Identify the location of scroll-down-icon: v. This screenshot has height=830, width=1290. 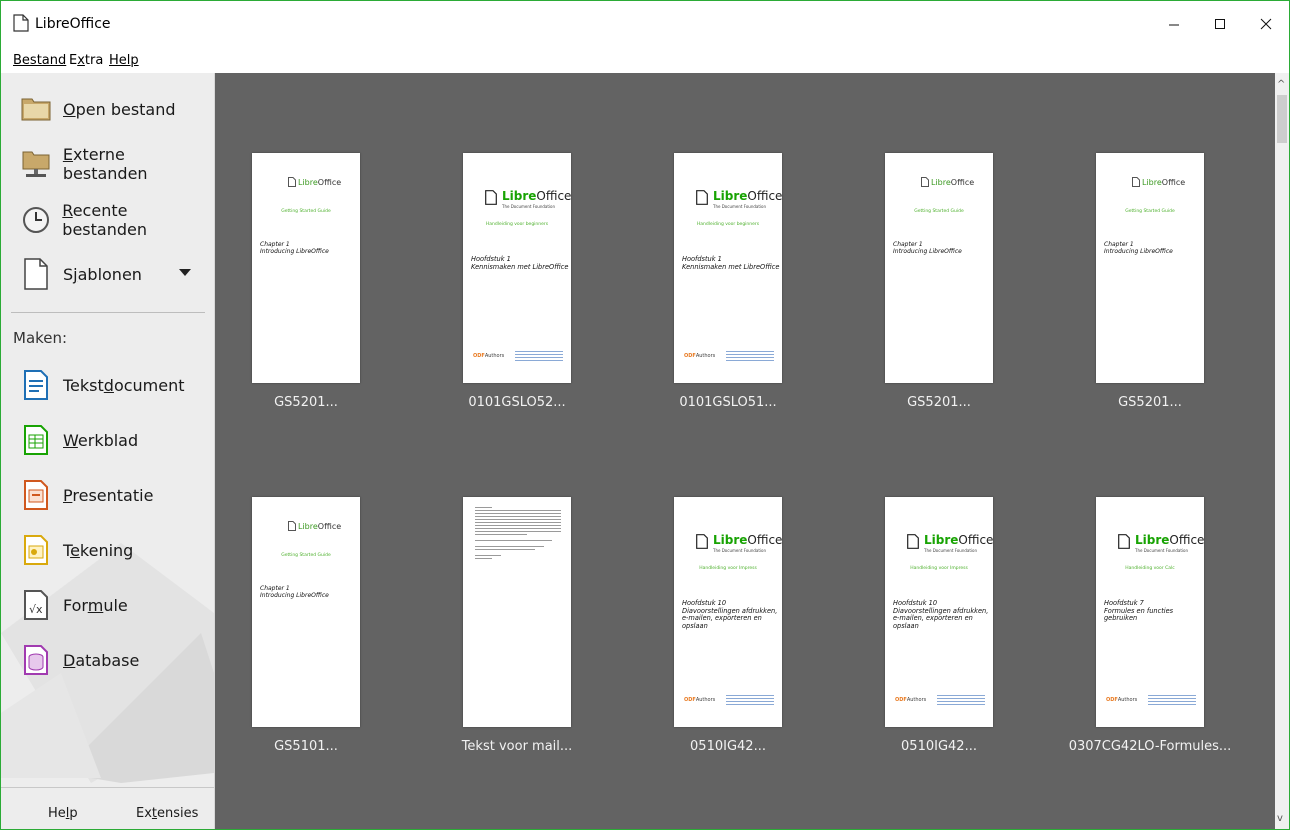
(1280, 818).